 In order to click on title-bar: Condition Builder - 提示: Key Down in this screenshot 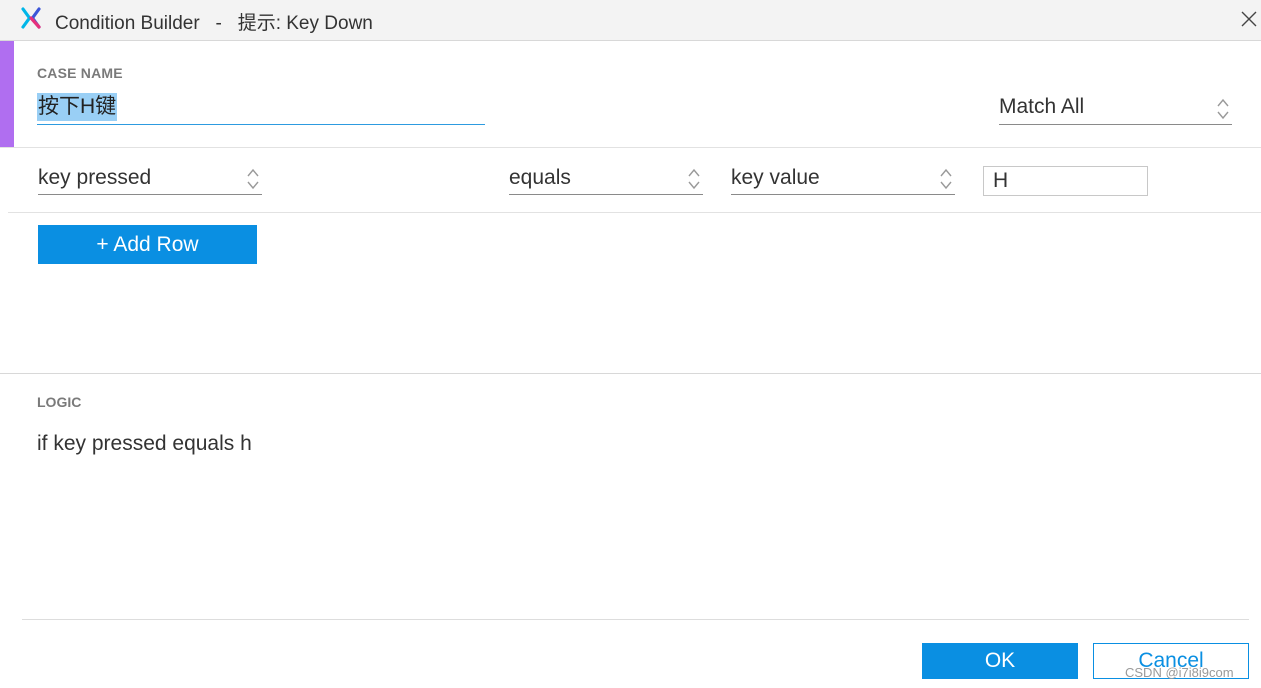, I will do `click(630, 20)`.